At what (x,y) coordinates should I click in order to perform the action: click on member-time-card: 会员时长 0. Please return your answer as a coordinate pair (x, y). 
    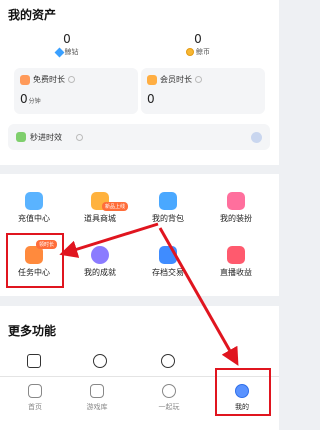
    Looking at the image, I should click on (203, 91).